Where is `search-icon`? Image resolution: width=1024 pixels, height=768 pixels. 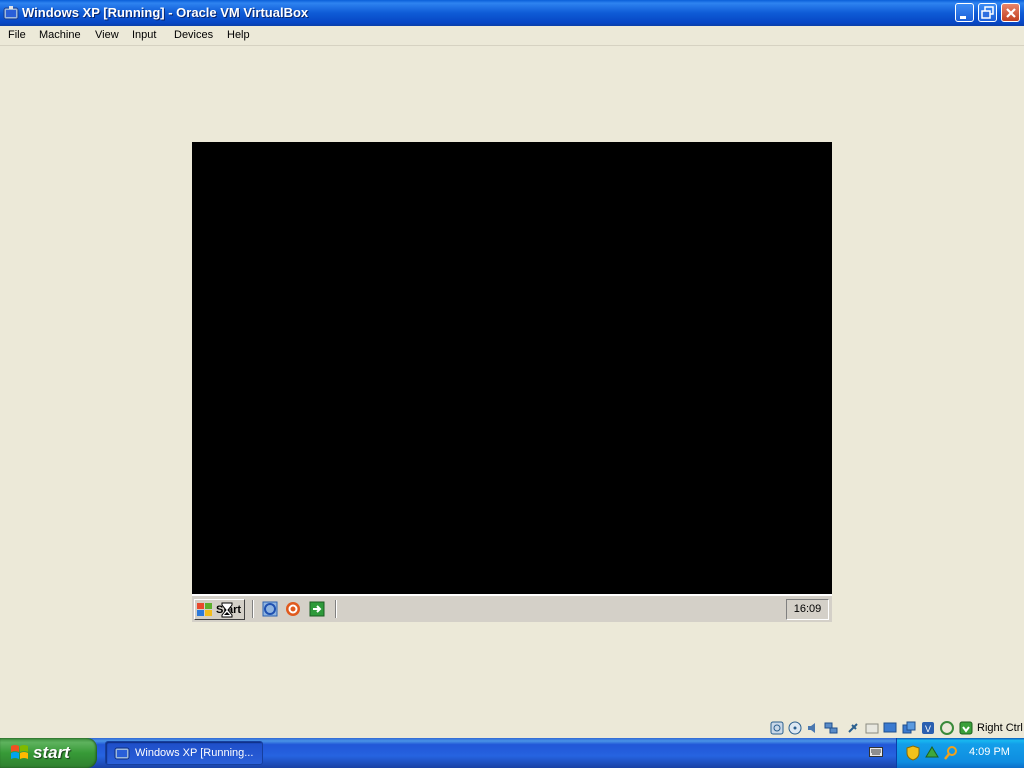
search-icon is located at coordinates (951, 753).